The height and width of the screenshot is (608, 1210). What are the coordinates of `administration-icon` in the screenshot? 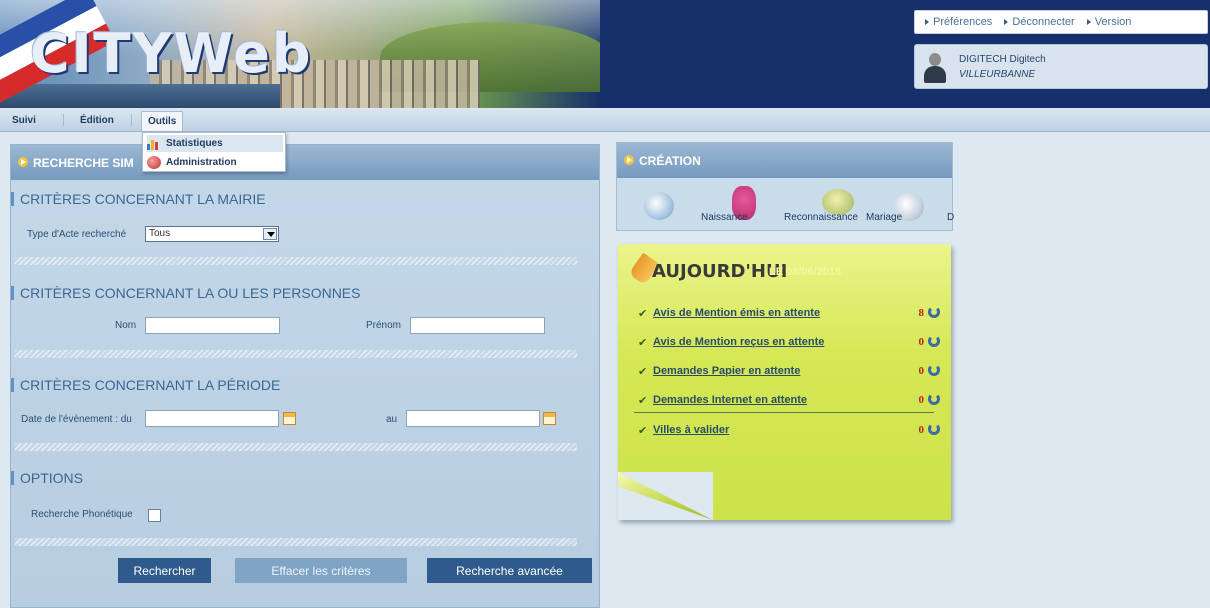 It's located at (154, 162).